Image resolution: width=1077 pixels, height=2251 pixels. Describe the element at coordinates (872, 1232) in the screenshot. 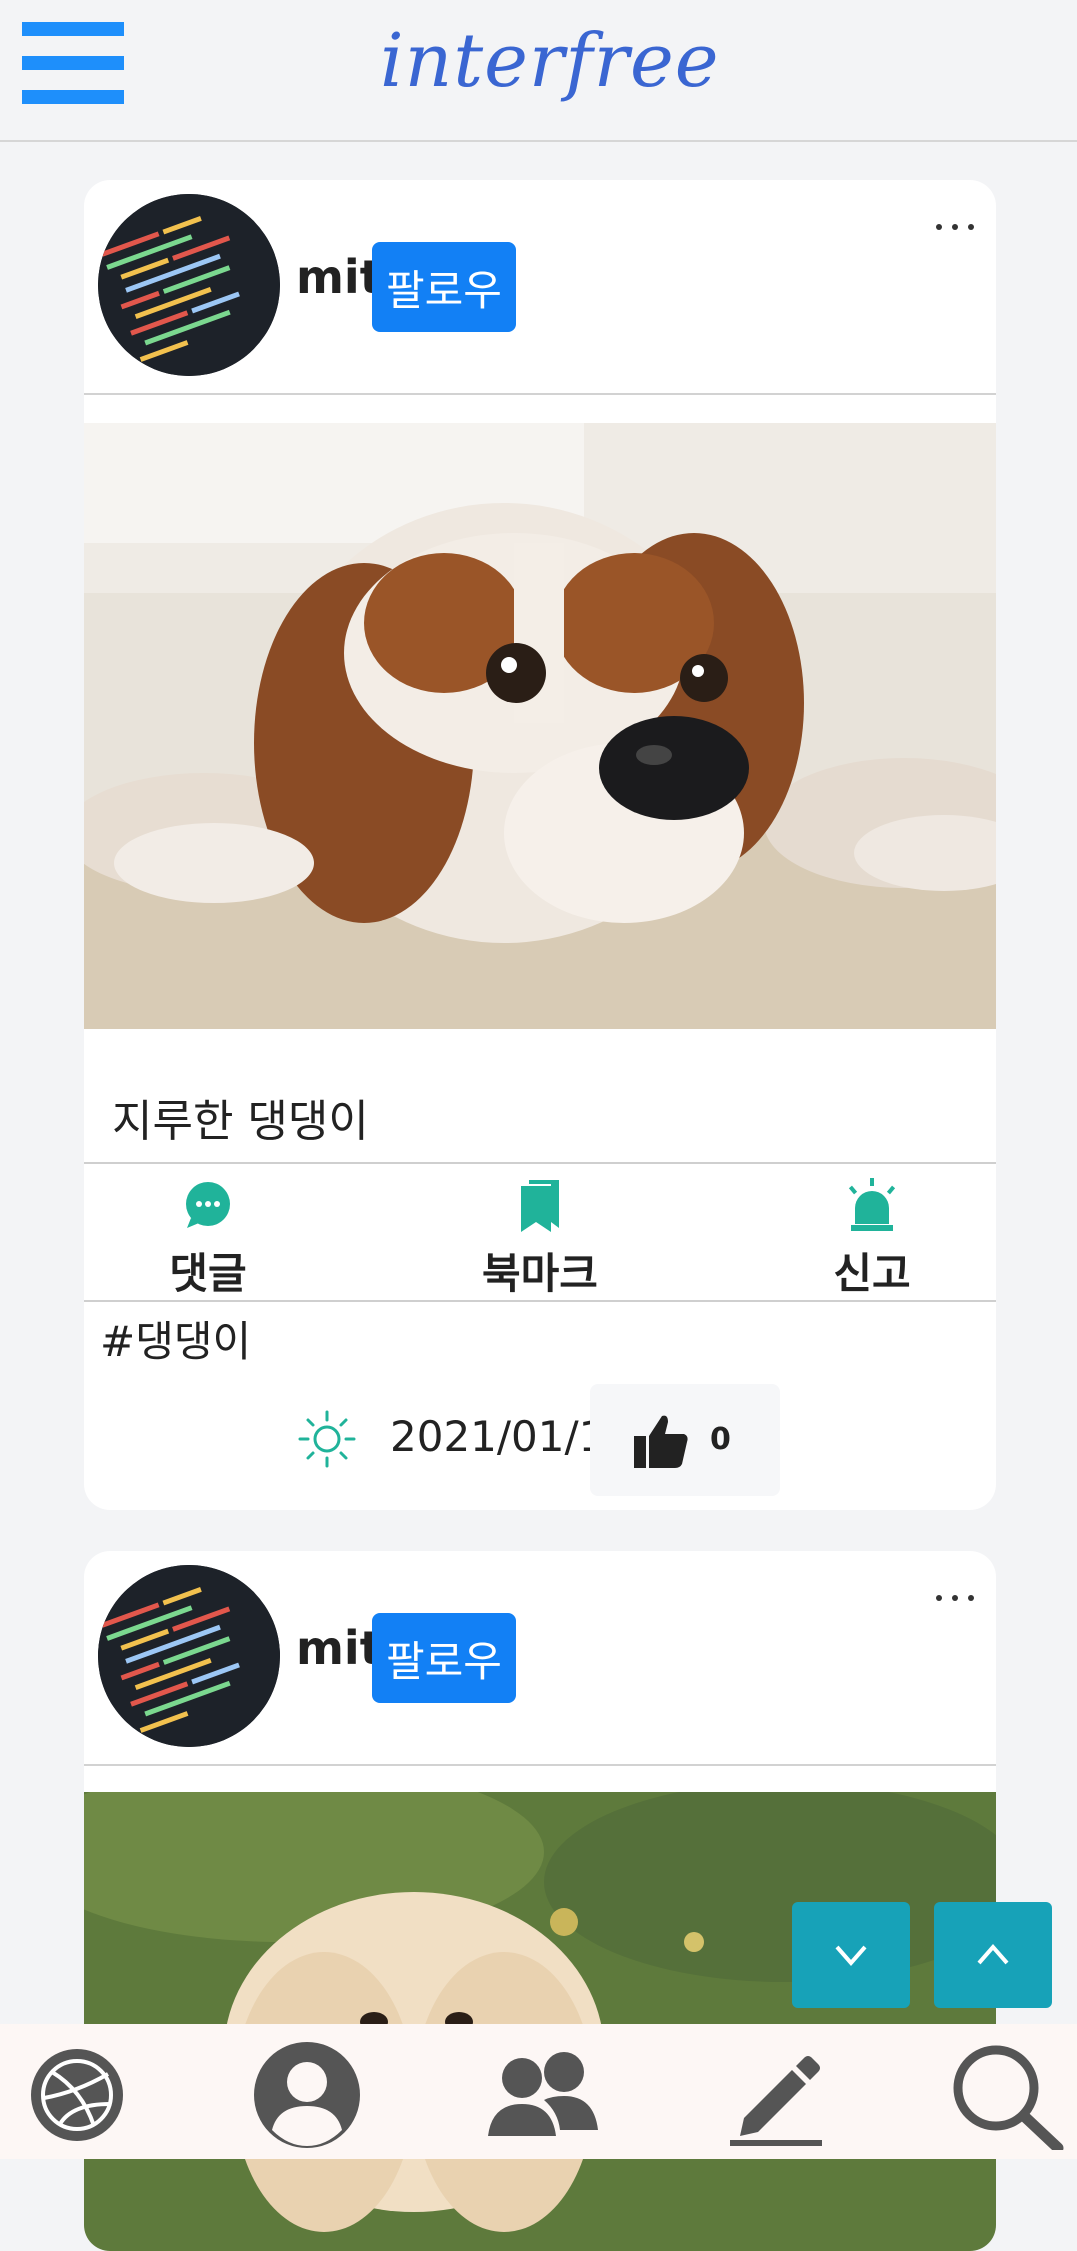

I see `report-button: 신고` at that location.